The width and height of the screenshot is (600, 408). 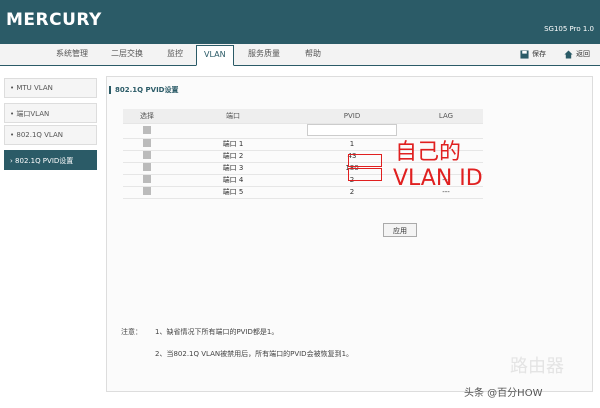 What do you see at coordinates (537, 366) in the screenshot?
I see `watermark-router: 路由器` at bounding box center [537, 366].